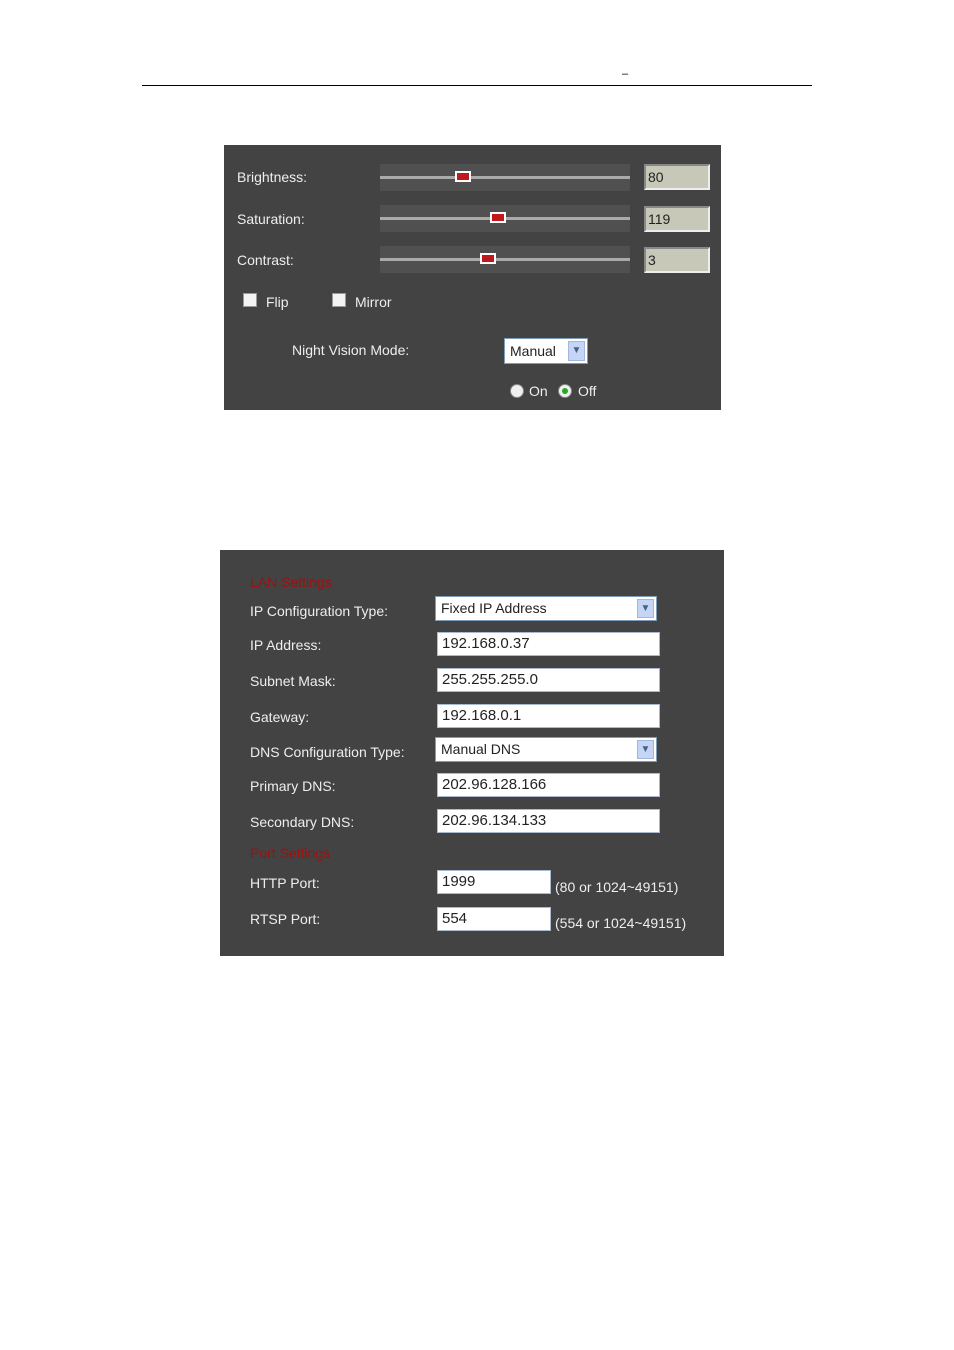 This screenshot has height=1350, width=954. Describe the element at coordinates (250, 300) in the screenshot. I see `flip-checkbox` at that location.